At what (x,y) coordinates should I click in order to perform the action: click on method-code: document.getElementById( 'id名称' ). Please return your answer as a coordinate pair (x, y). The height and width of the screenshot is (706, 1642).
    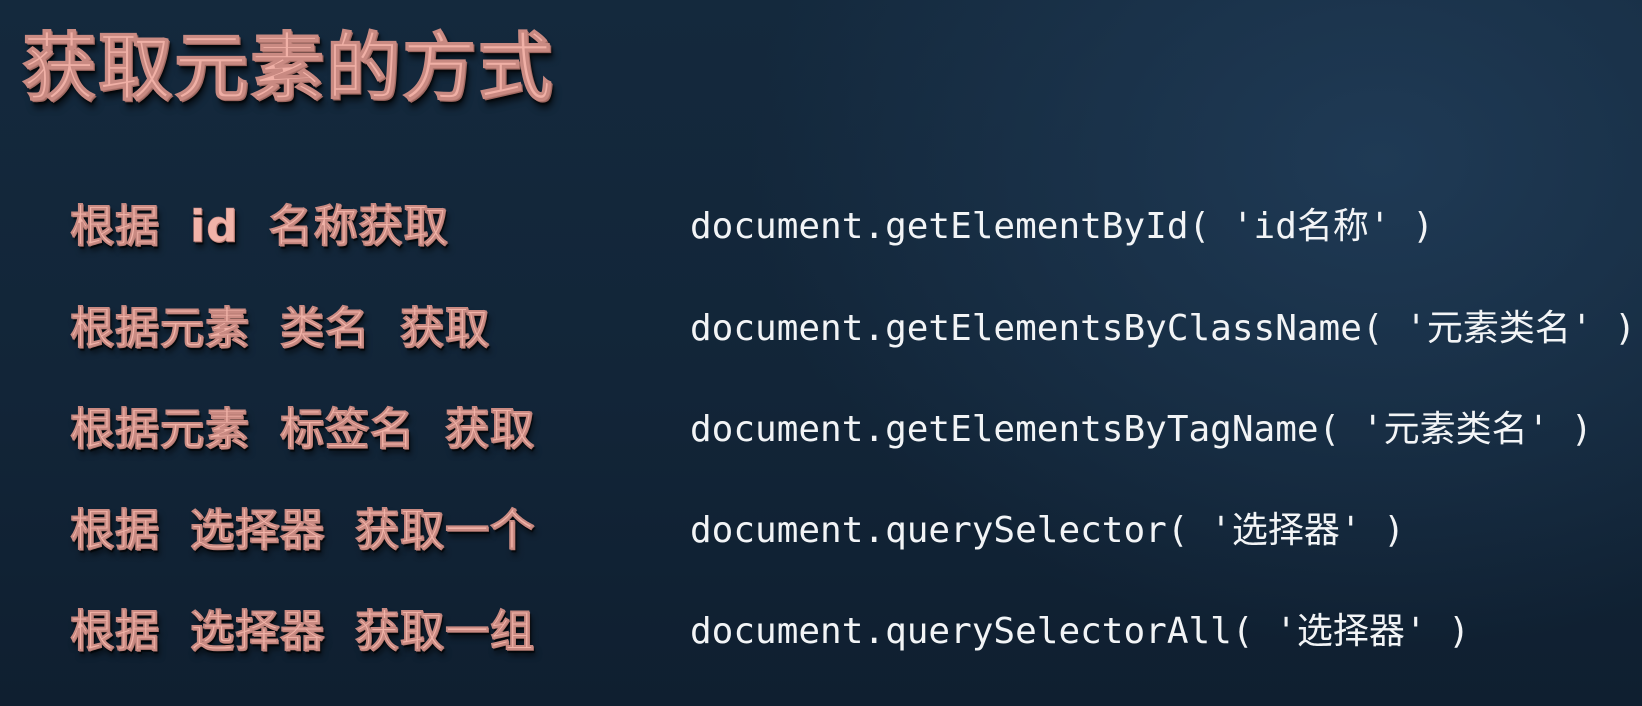
    Looking at the image, I should click on (1062, 226).